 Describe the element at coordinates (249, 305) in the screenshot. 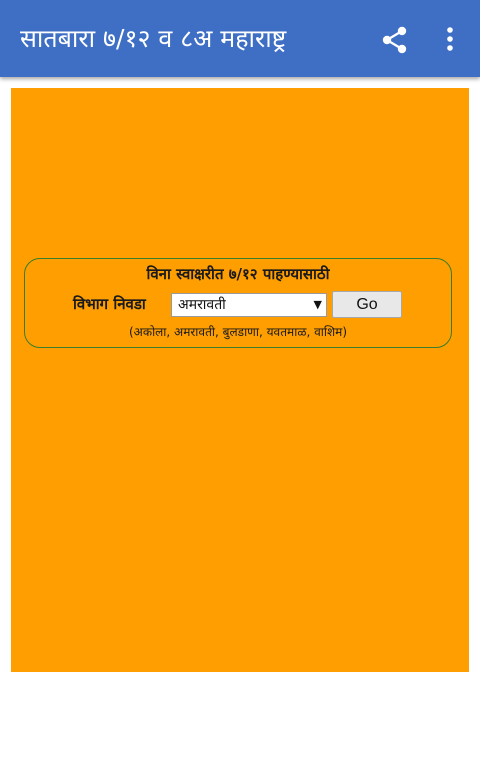

I see `division-select: अमरावती ▼` at that location.